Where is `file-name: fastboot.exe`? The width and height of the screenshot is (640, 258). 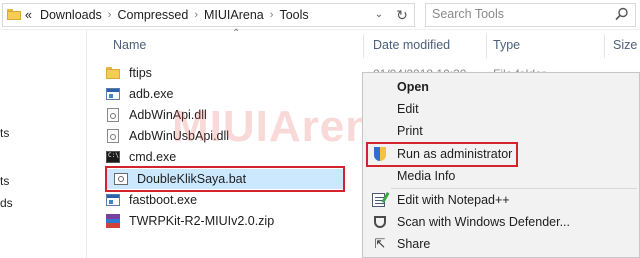 file-name: fastboot.exe is located at coordinates (163, 200).